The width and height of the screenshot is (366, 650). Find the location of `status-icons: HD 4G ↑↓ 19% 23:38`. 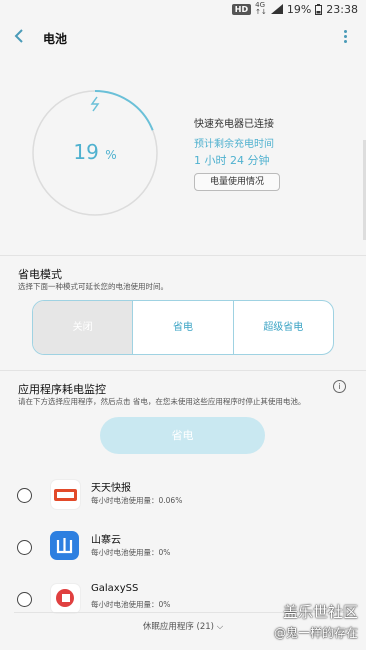

status-icons: HD 4G ↑↓ 19% 23:38 is located at coordinates (294, 9).